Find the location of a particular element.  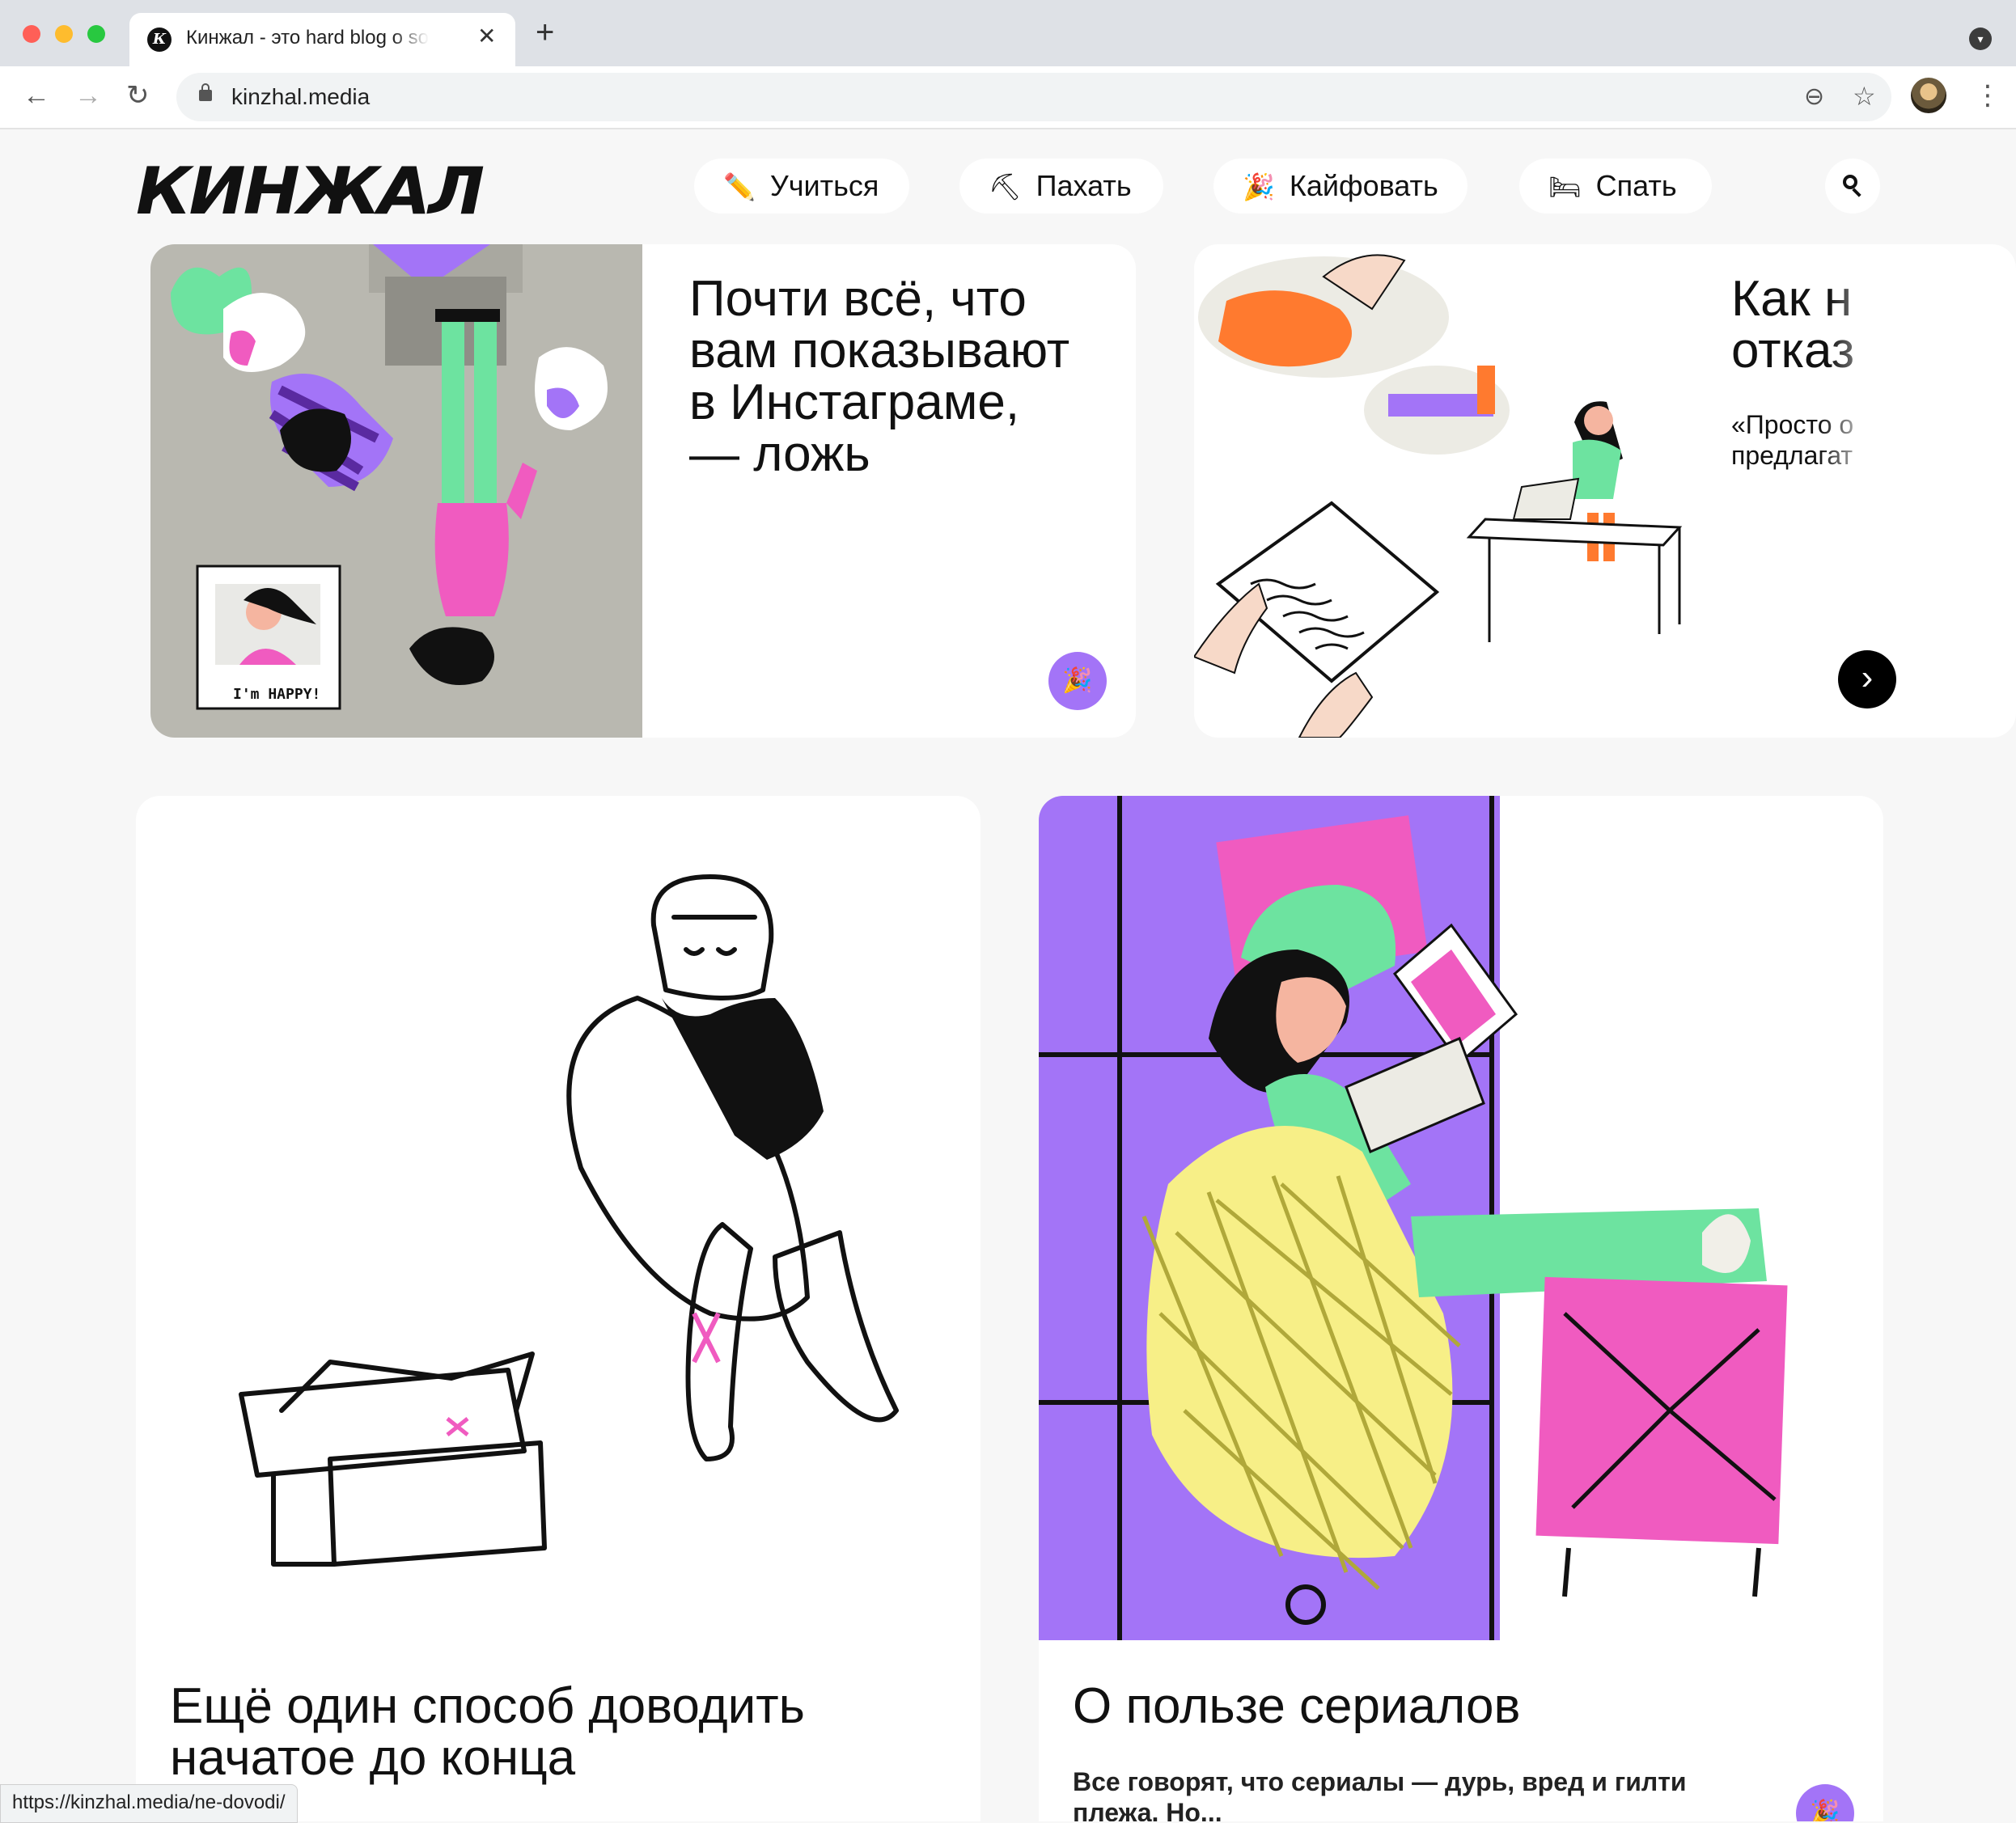

nav-enjoy: 🎉 Кайфовать is located at coordinates (1340, 186).